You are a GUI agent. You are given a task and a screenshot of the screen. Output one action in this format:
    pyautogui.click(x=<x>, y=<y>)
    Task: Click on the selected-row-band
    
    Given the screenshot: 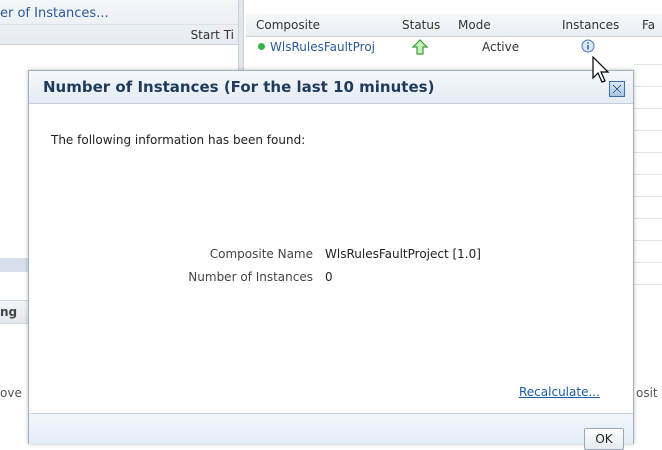 What is the action you would take?
    pyautogui.click(x=14, y=265)
    